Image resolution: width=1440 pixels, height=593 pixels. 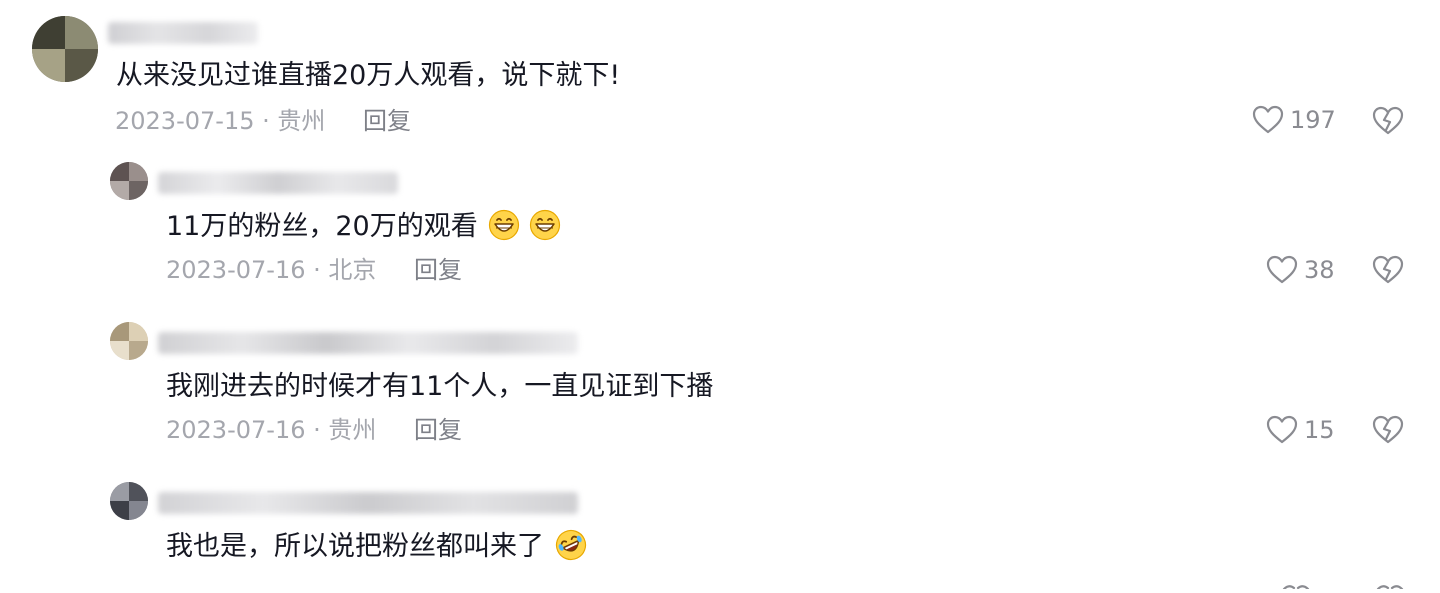 What do you see at coordinates (1319, 270) in the screenshot?
I see `like-count: 38` at bounding box center [1319, 270].